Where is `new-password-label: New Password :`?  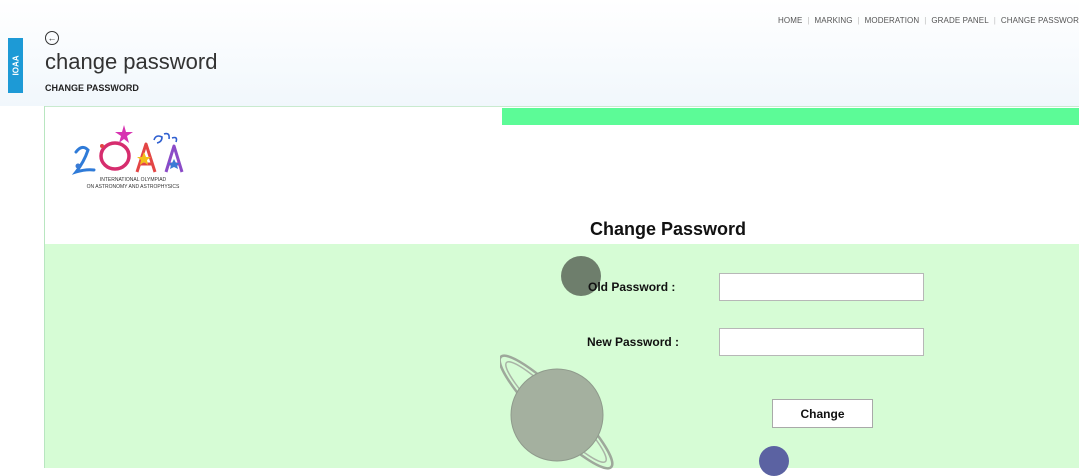 new-password-label: New Password : is located at coordinates (633, 342).